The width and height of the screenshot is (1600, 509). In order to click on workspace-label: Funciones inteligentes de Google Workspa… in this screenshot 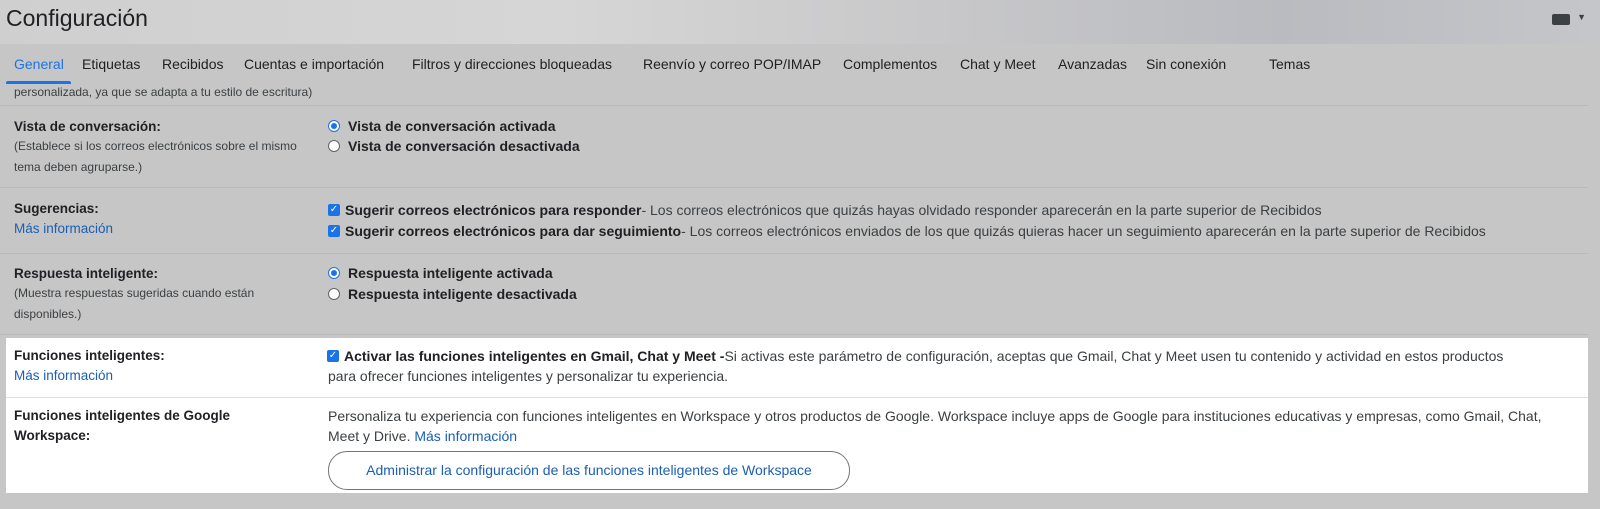, I will do `click(122, 426)`.